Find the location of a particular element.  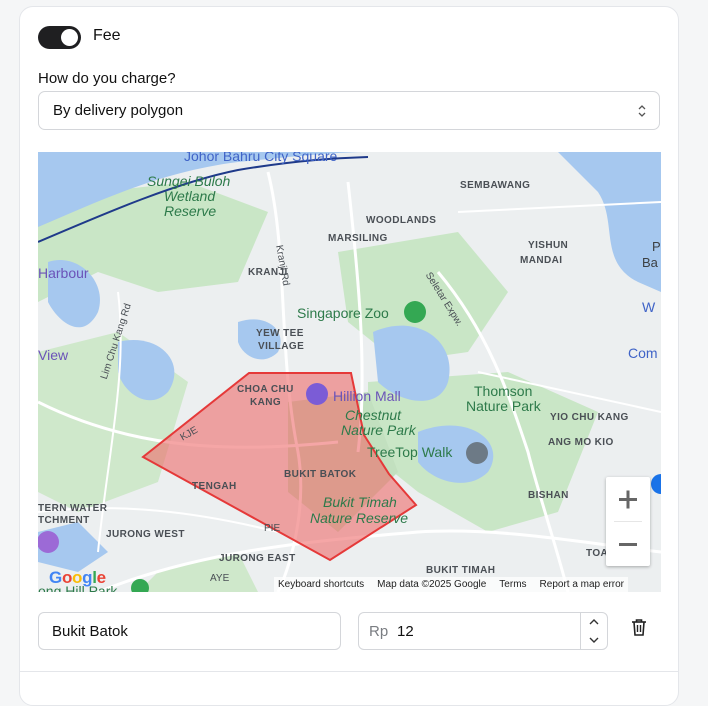

map-label-ang-mo-kio: ANG MO KIO is located at coordinates (581, 442).